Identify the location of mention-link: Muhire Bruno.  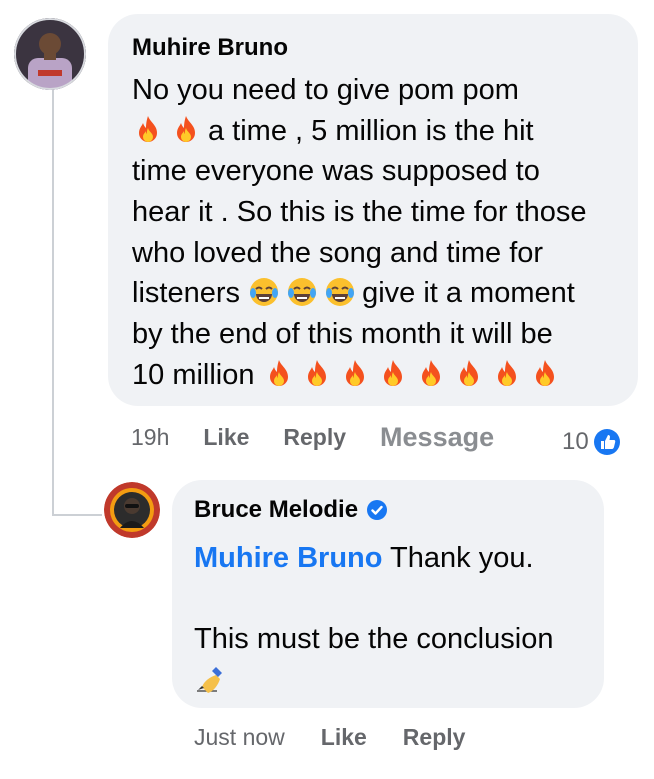
(288, 558).